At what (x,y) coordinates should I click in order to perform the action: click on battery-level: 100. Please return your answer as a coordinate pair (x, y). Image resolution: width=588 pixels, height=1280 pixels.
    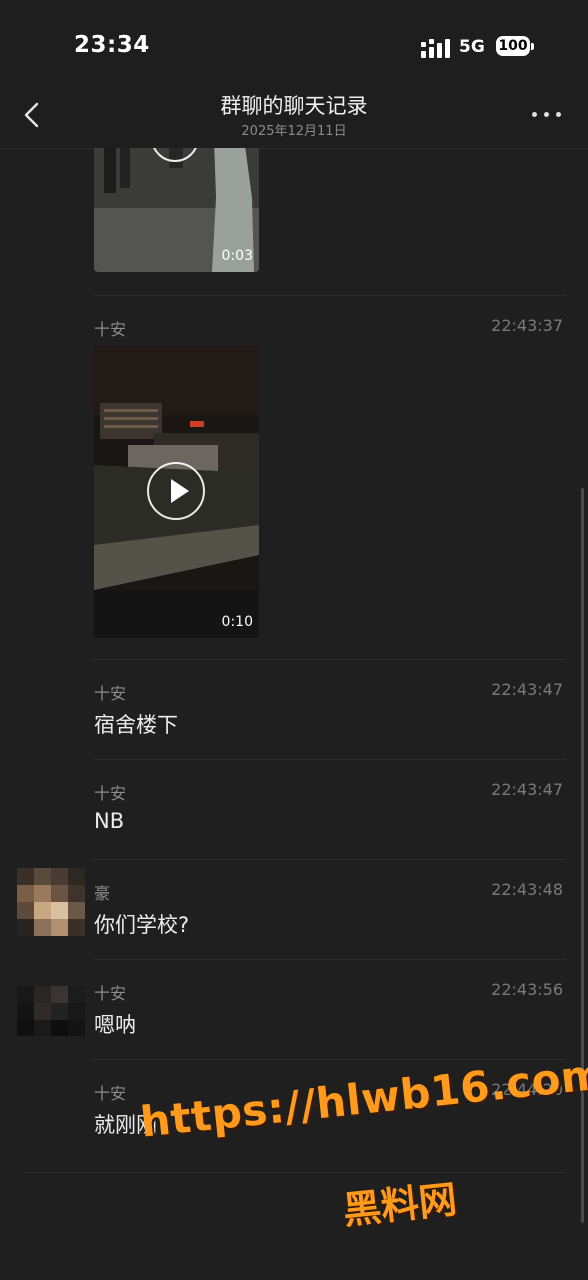
    Looking at the image, I should click on (513, 46).